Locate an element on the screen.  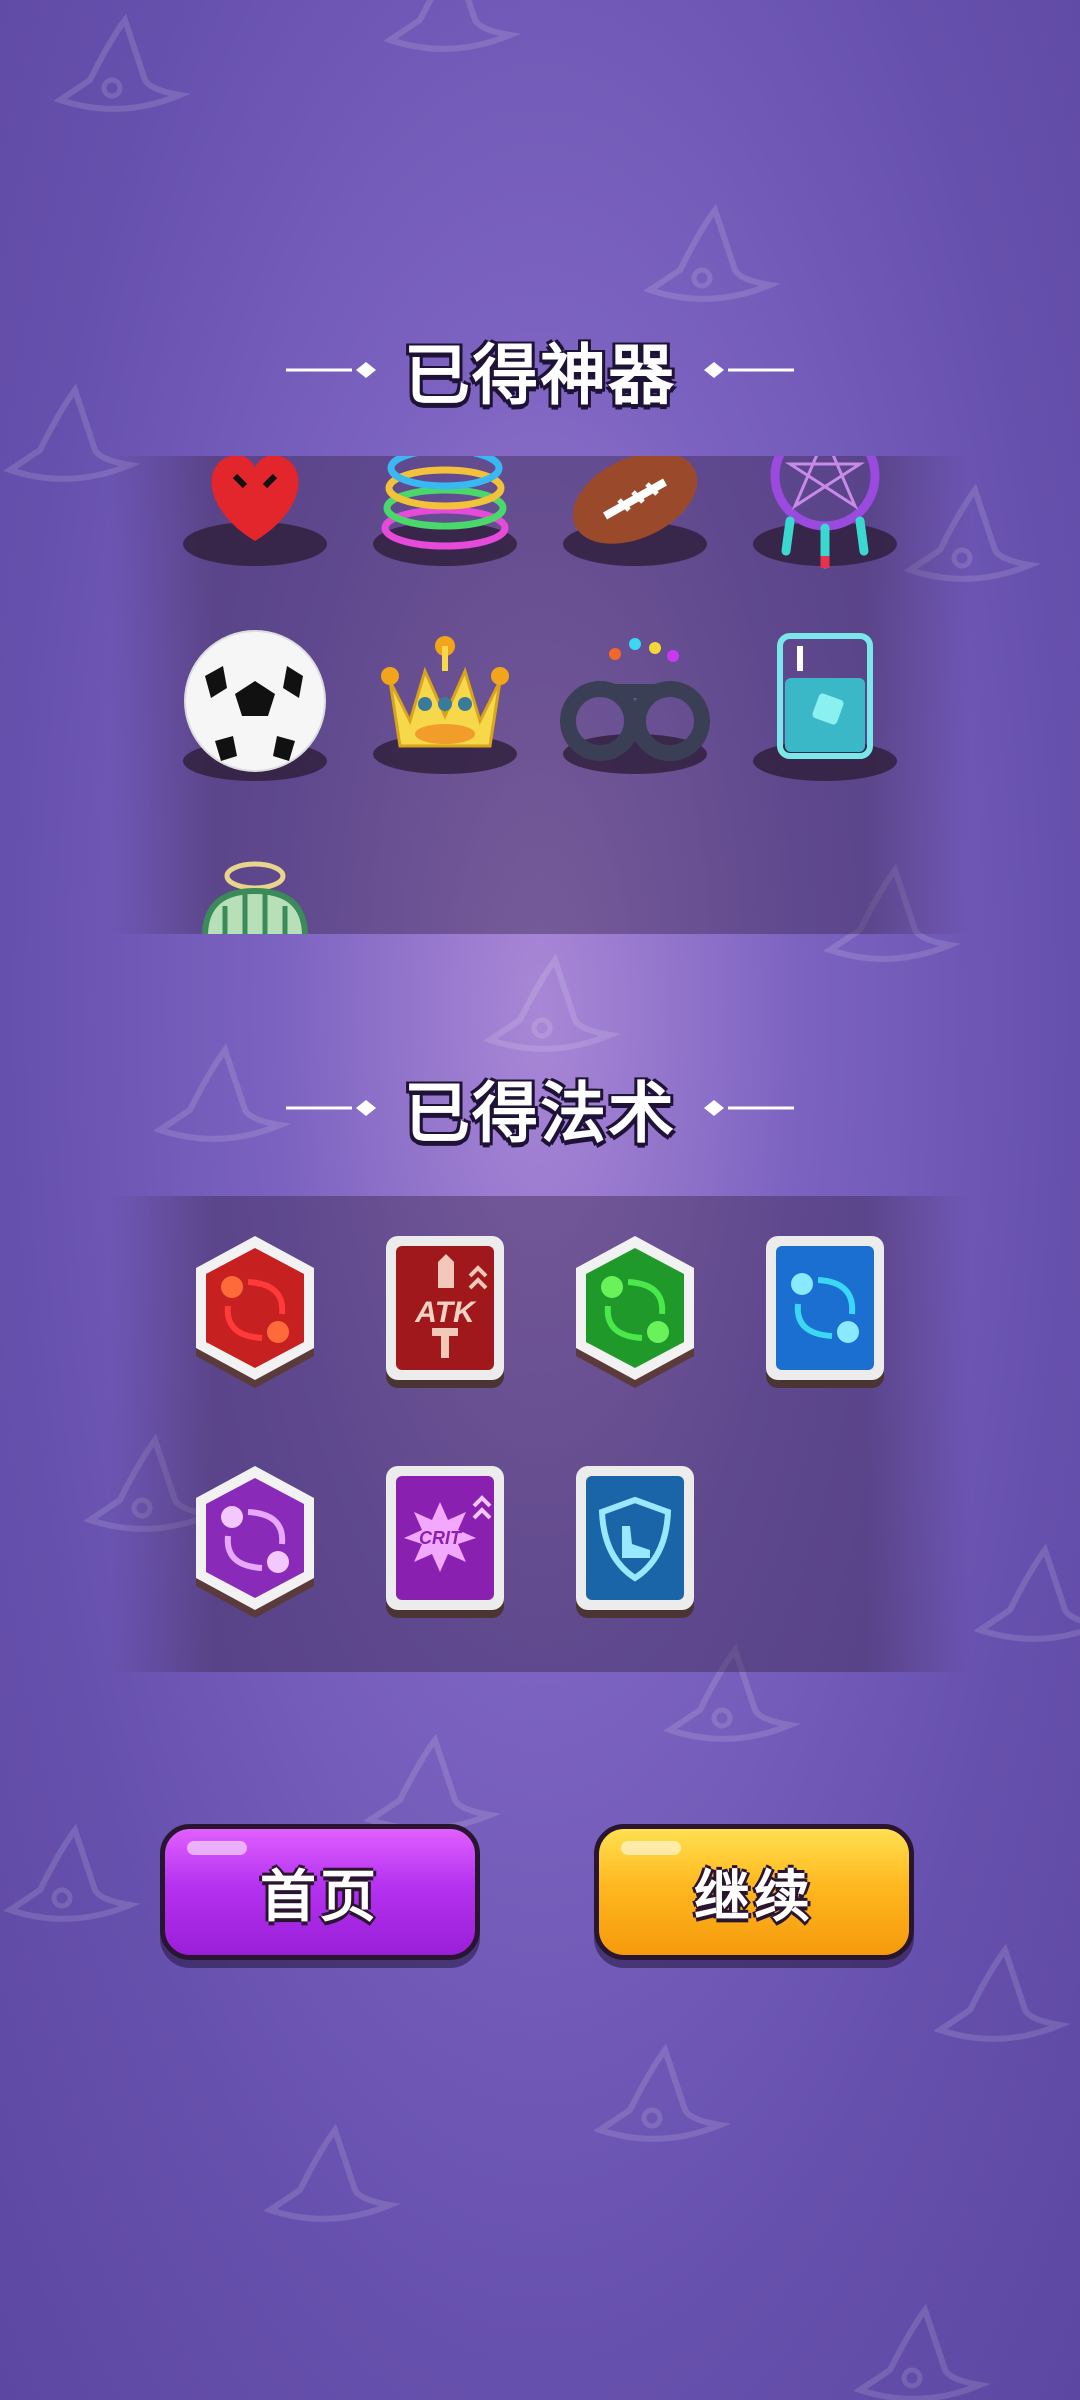
soccer-ball-icon is located at coordinates (255, 705).